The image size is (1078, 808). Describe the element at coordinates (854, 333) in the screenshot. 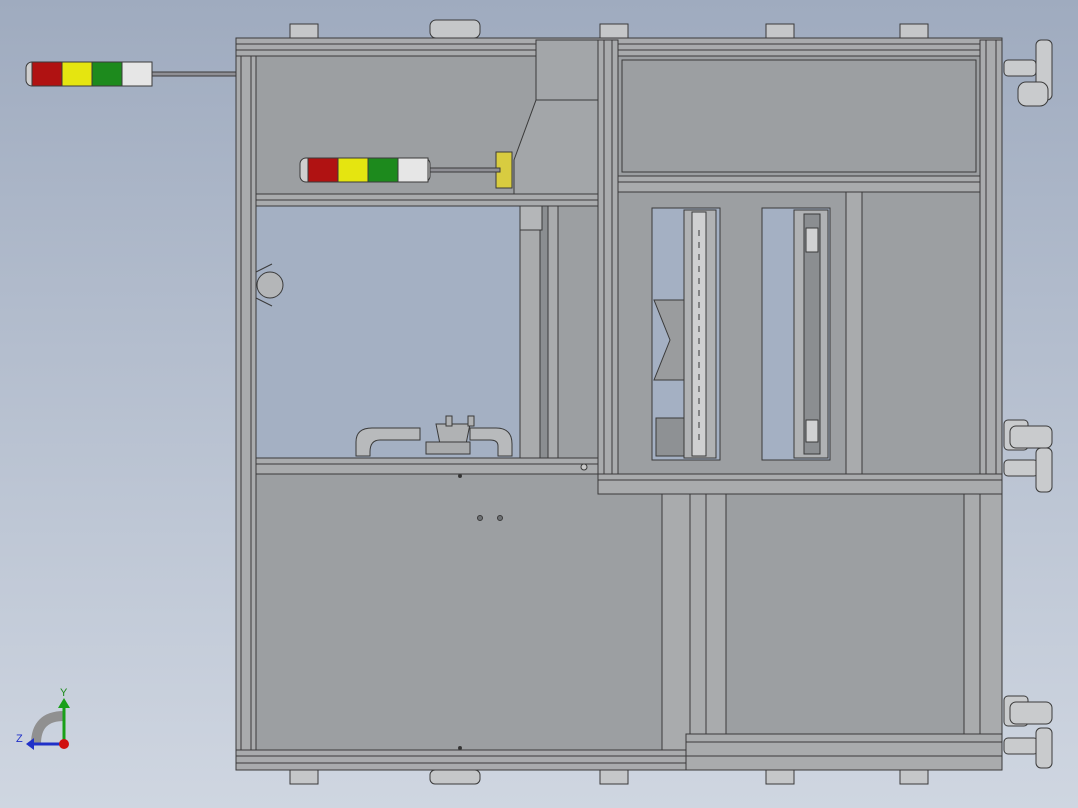

I see `door-divider` at that location.